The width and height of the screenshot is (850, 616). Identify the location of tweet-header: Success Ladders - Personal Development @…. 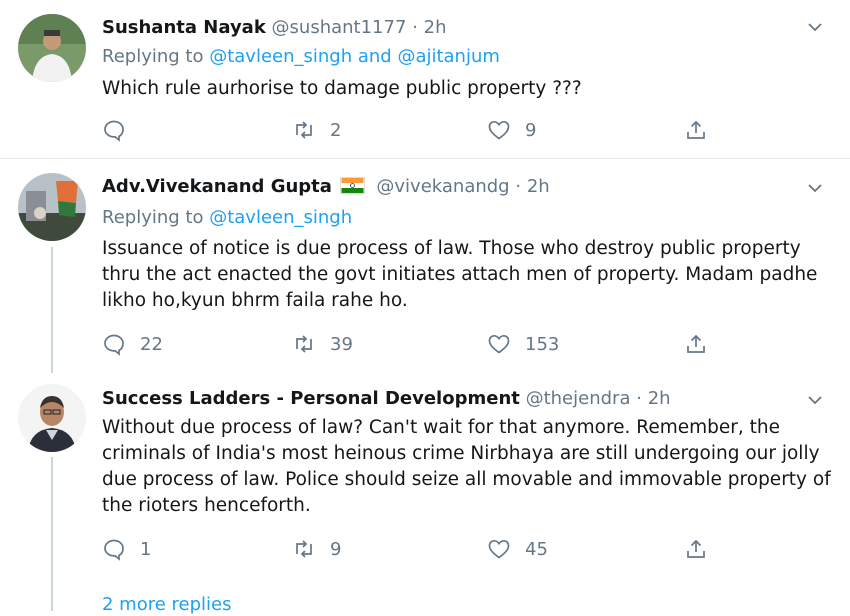
(386, 399).